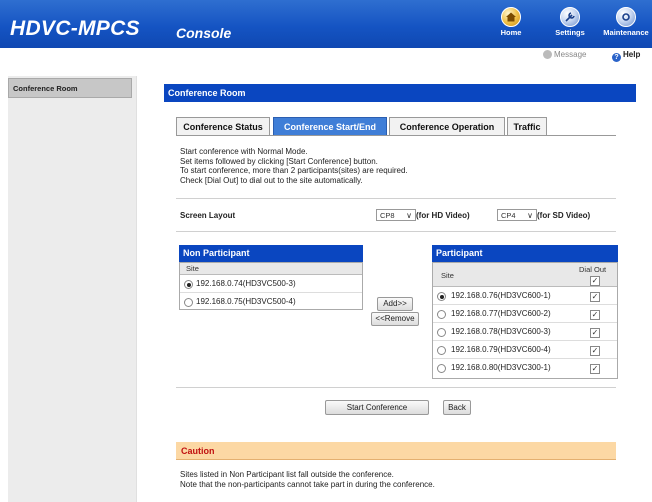 The image size is (652, 502). What do you see at coordinates (204, 33) in the screenshot?
I see `section-title: Console` at bounding box center [204, 33].